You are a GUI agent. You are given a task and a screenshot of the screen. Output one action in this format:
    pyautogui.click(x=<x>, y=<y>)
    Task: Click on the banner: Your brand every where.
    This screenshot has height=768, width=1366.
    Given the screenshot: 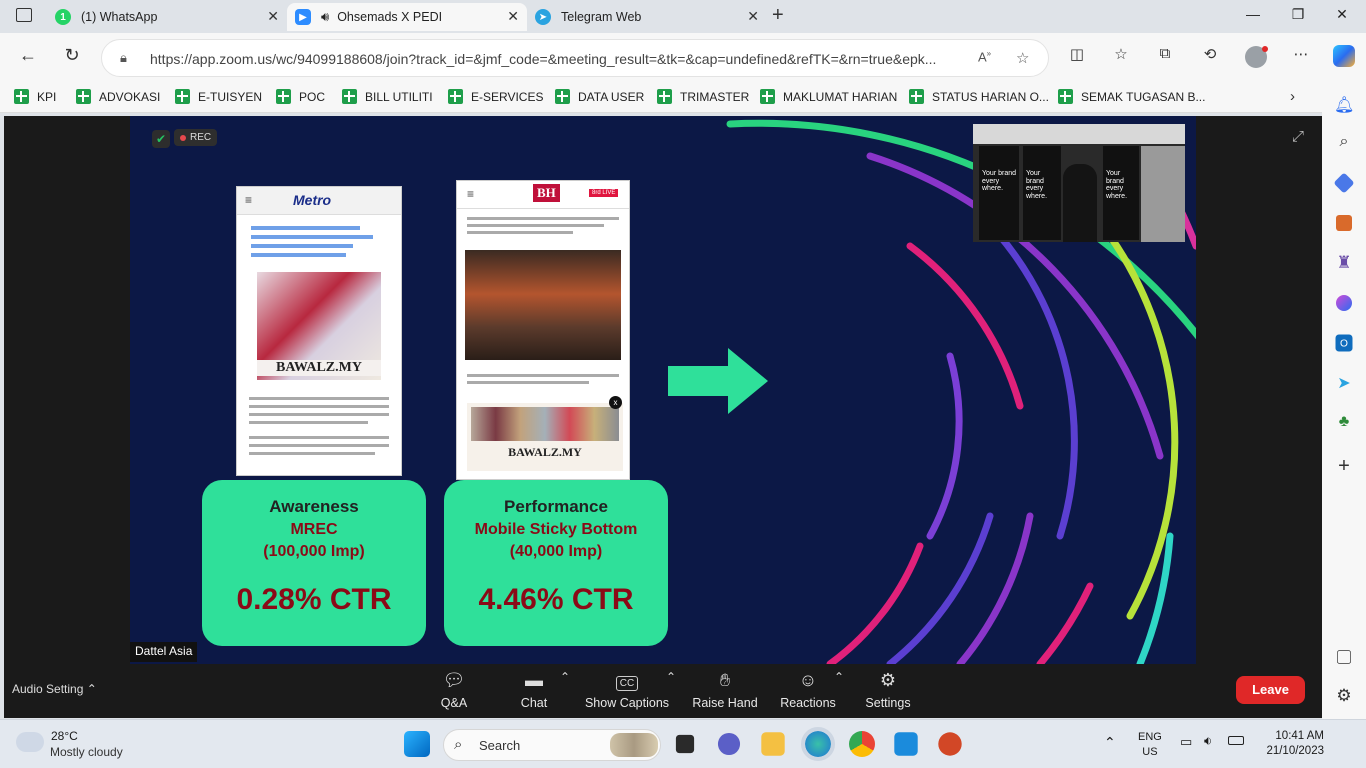 What is the action you would take?
    pyautogui.click(x=1121, y=193)
    